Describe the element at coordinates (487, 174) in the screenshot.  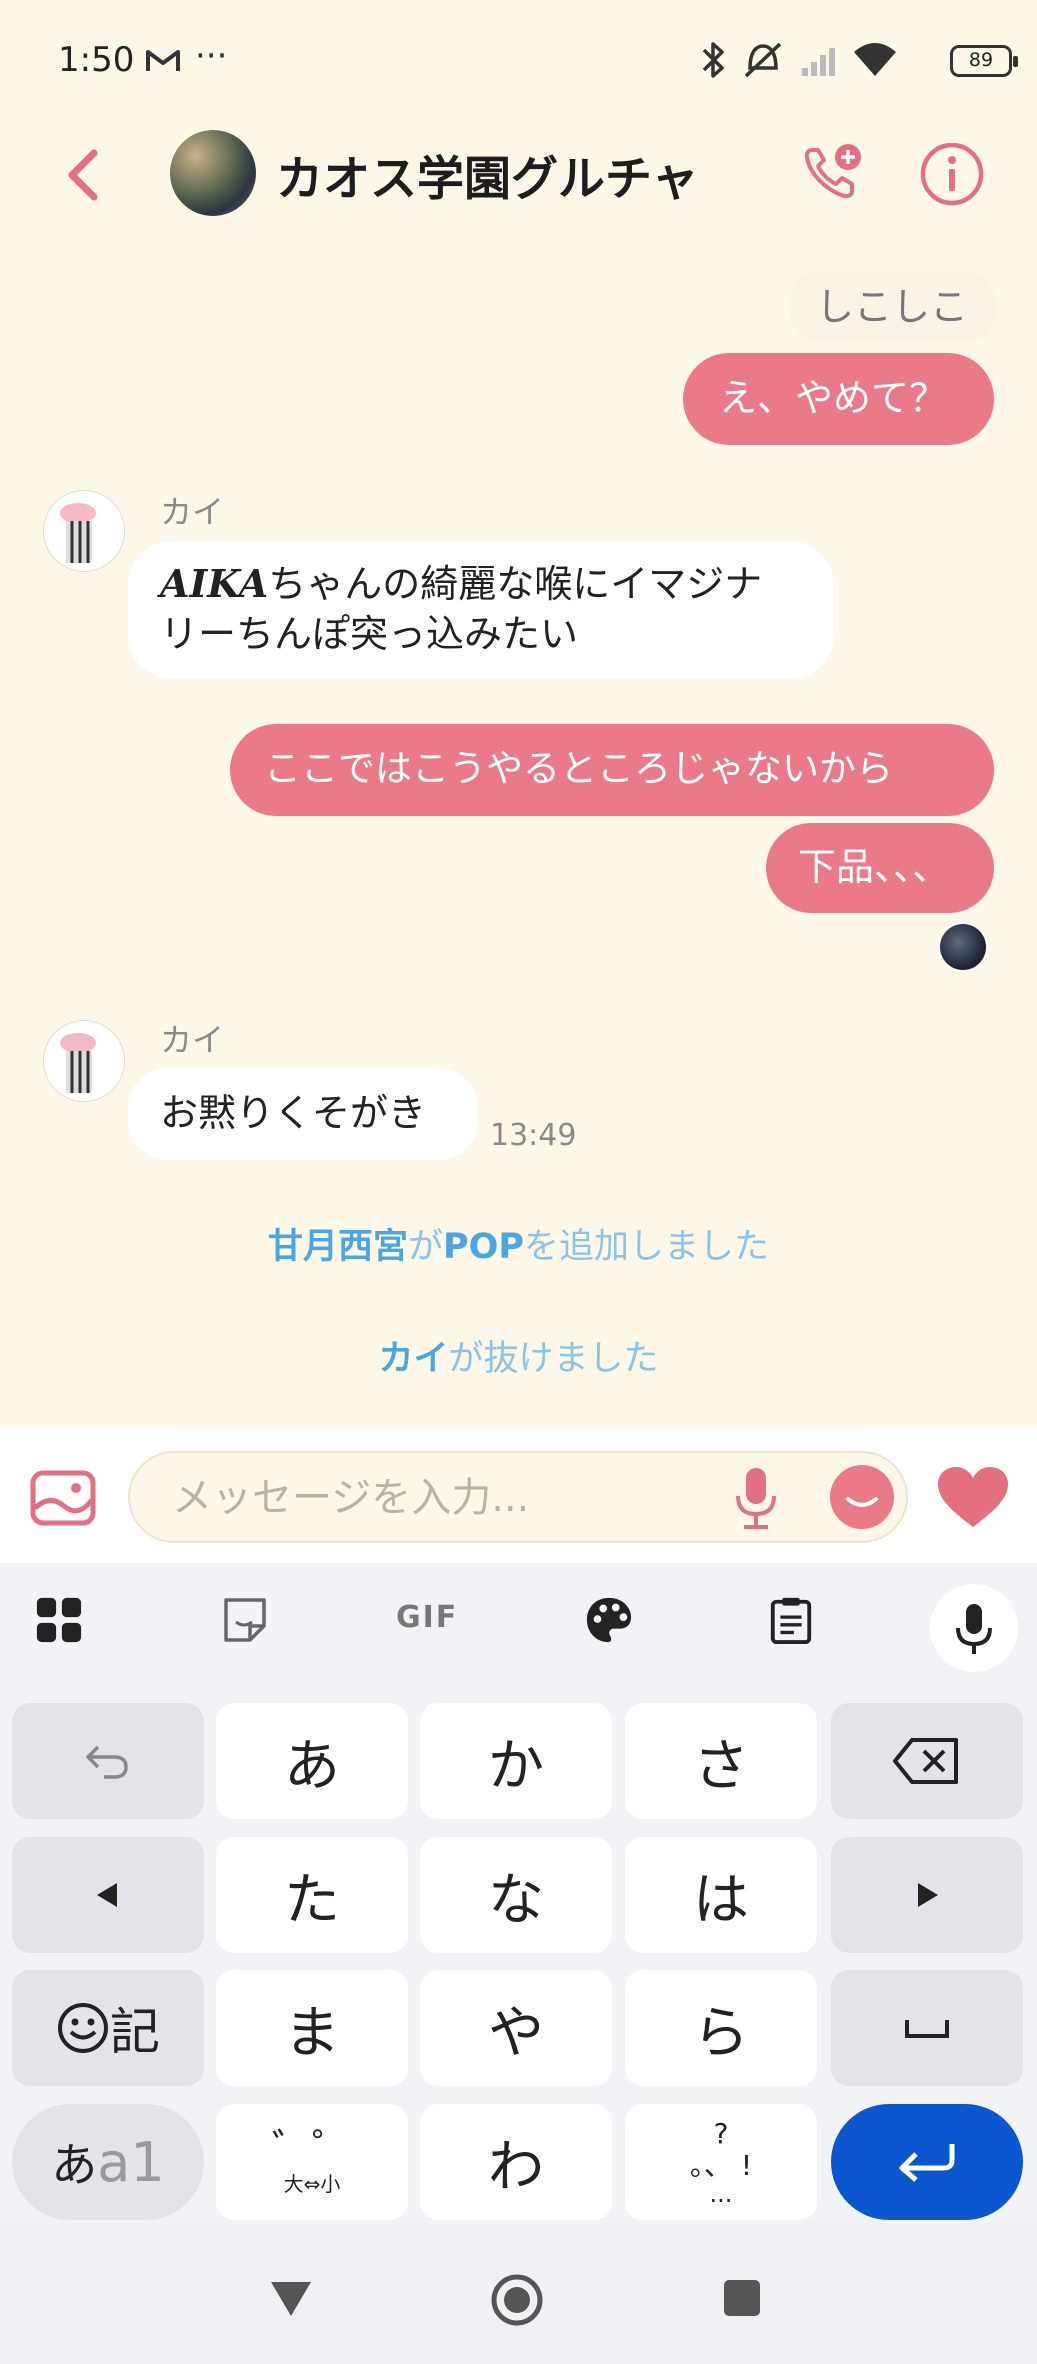
I see `chat-title: カオス学園グルチャ` at that location.